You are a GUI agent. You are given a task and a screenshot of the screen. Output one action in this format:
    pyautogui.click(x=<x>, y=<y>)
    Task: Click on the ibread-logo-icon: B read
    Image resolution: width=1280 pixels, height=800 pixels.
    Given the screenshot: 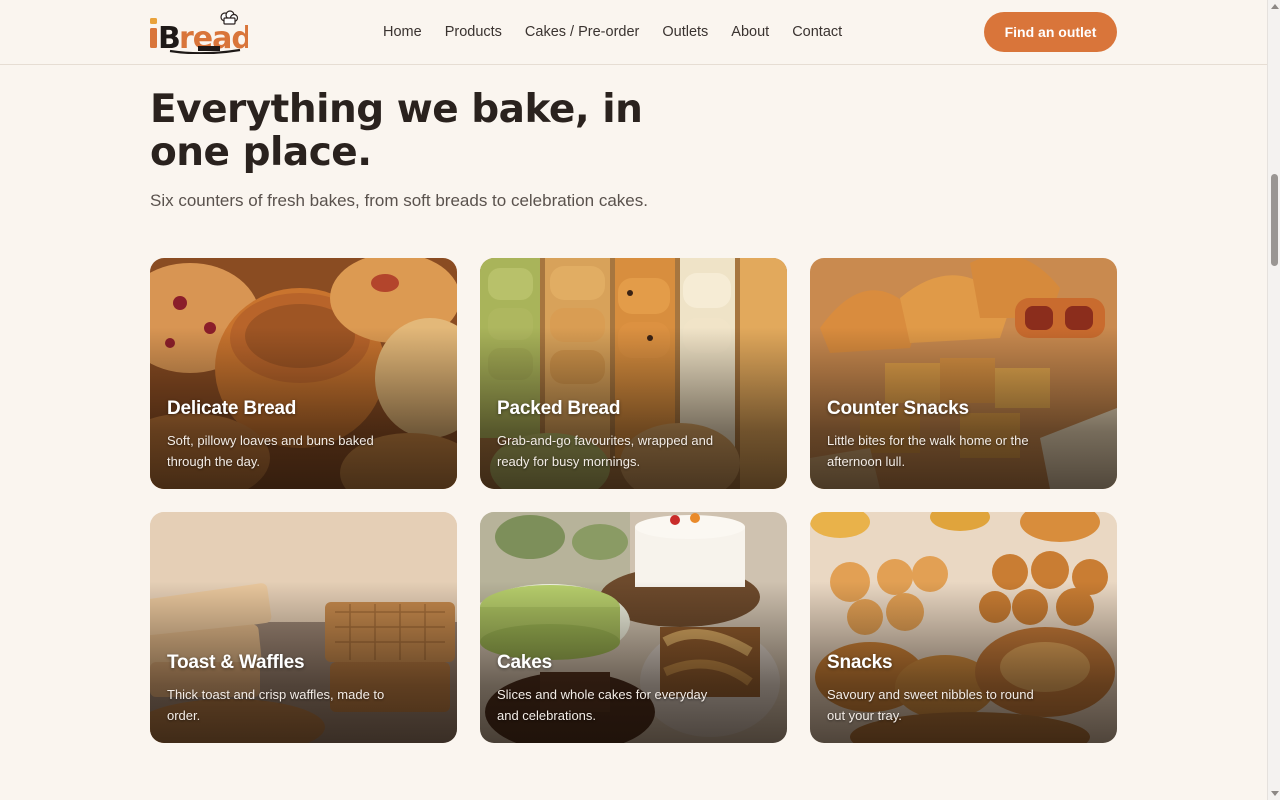 What is the action you would take?
    pyautogui.click(x=199, y=32)
    